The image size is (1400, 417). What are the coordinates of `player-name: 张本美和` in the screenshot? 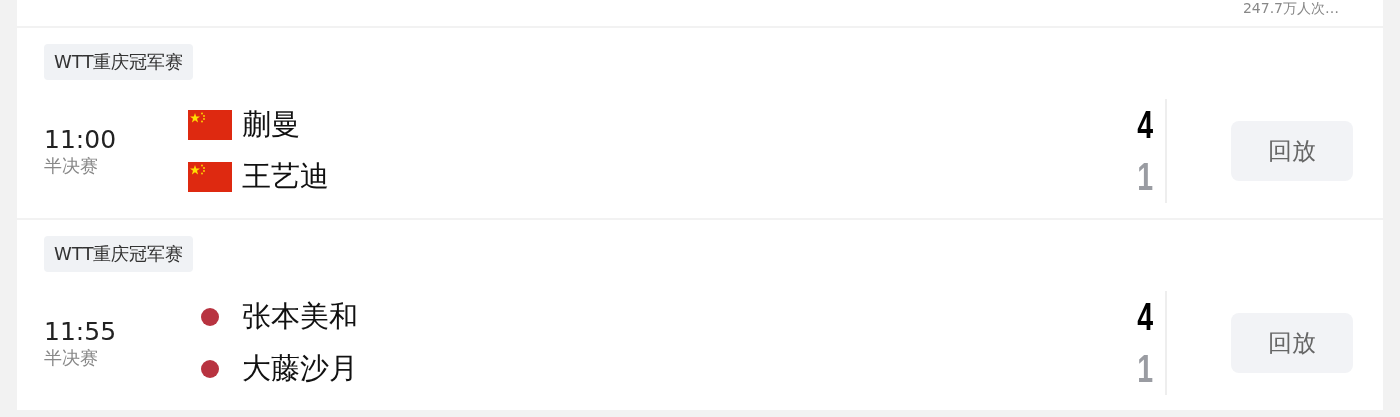 It's located at (300, 316).